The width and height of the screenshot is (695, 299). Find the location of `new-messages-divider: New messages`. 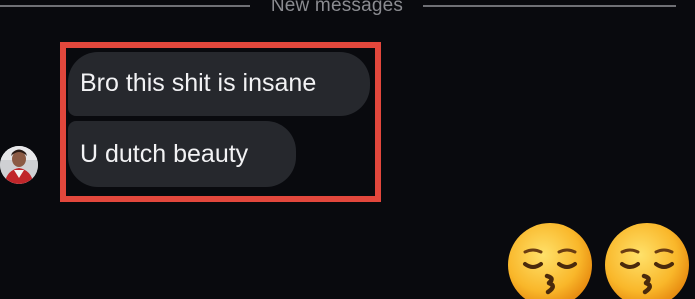

new-messages-divider: New messages is located at coordinates (347, 9).